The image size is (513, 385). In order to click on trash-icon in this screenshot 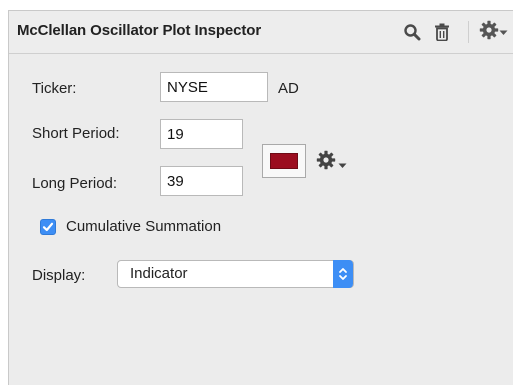, I will do `click(442, 32)`.